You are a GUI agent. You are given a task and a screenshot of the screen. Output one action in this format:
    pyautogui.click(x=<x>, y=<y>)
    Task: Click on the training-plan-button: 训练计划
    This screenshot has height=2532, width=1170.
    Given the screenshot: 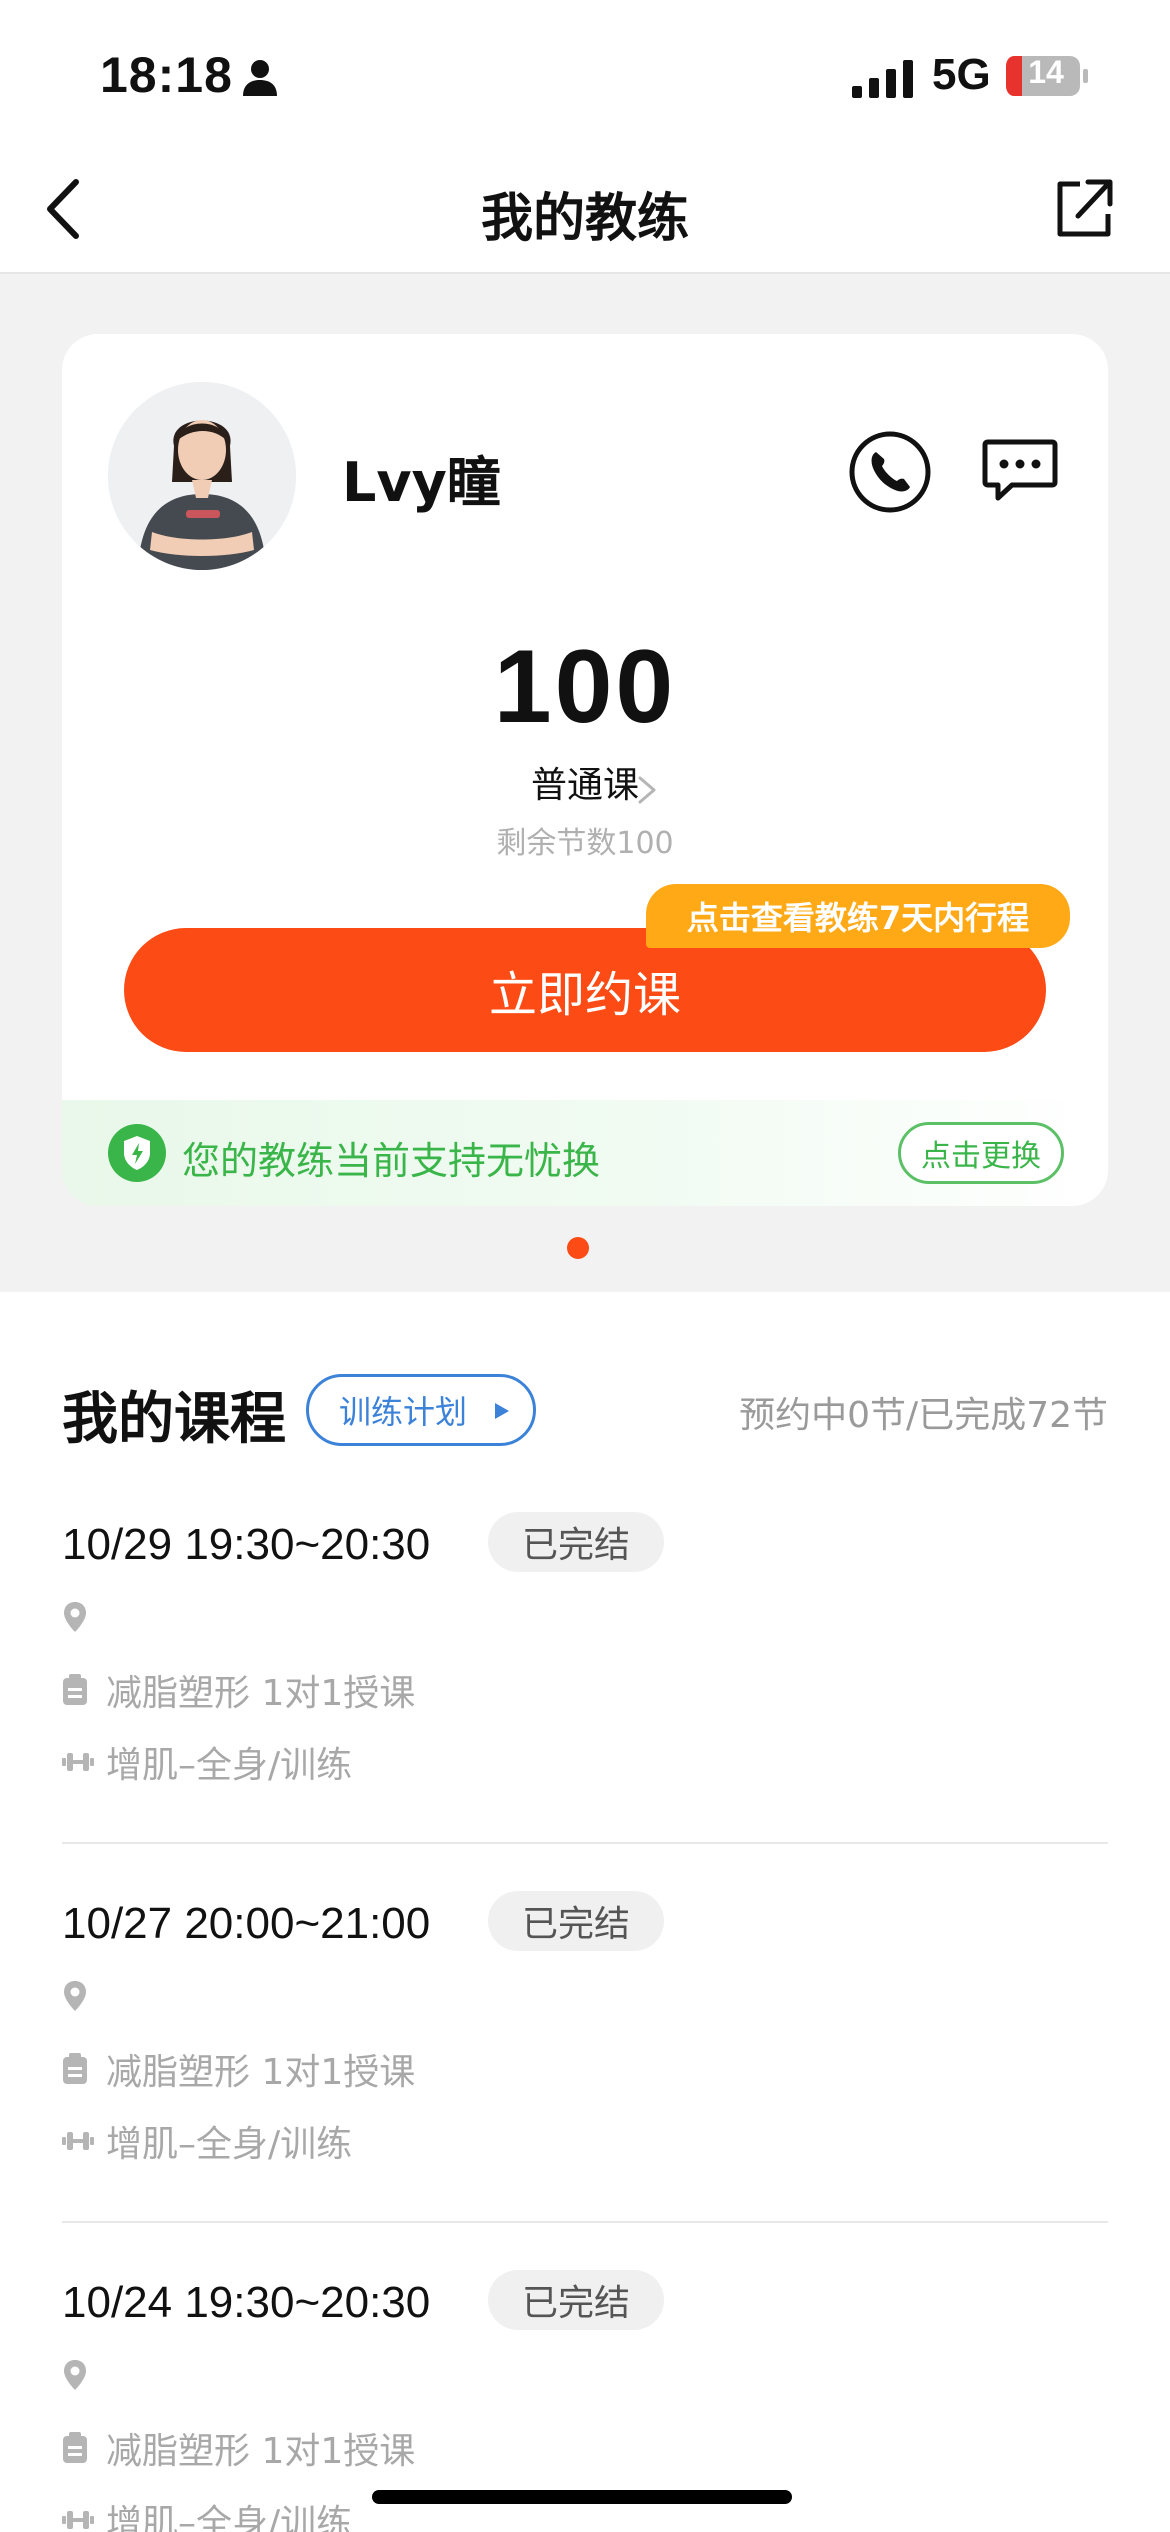 What is the action you would take?
    pyautogui.click(x=421, y=1410)
    